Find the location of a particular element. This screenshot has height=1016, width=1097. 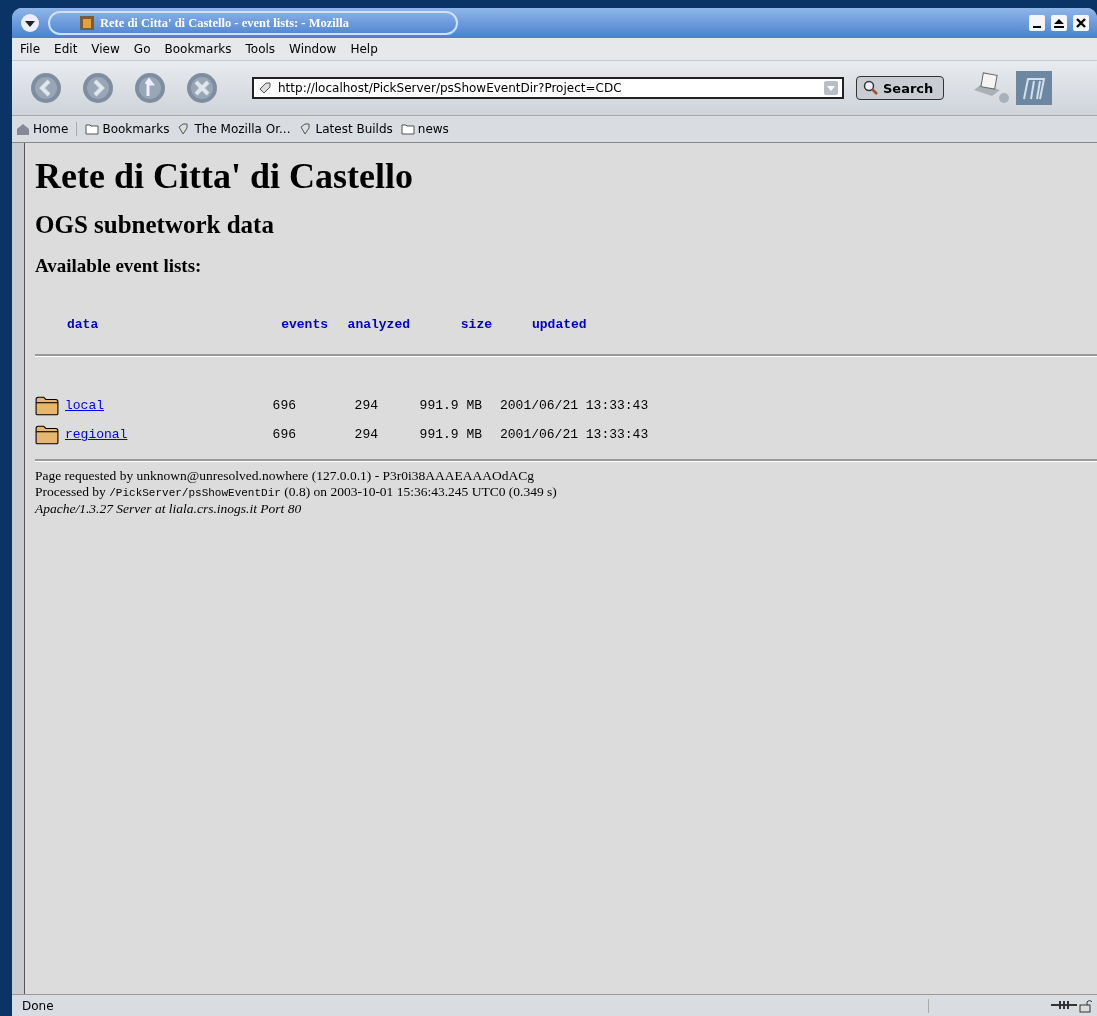

column-header: size is located at coordinates (476, 324).